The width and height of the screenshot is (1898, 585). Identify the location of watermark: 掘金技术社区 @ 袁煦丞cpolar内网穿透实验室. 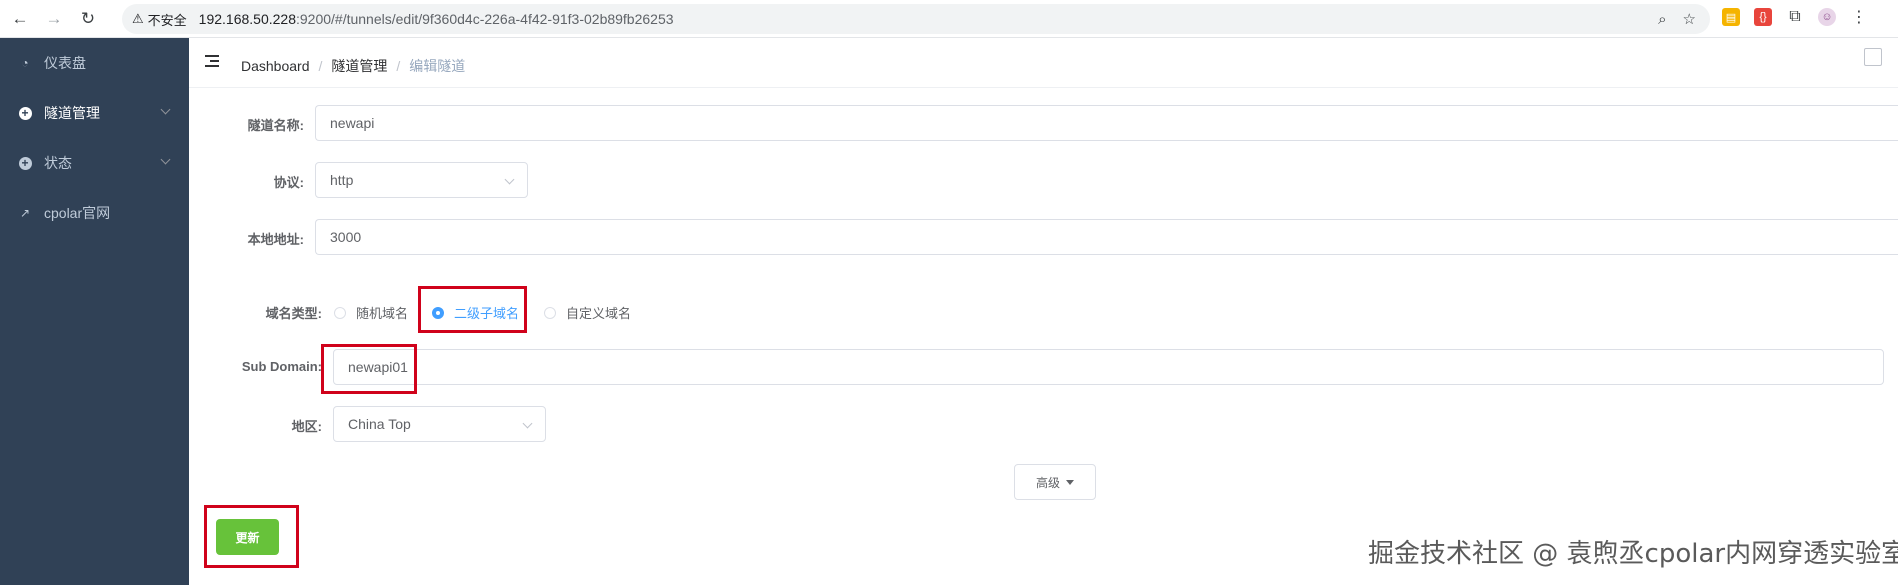
(1633, 554).